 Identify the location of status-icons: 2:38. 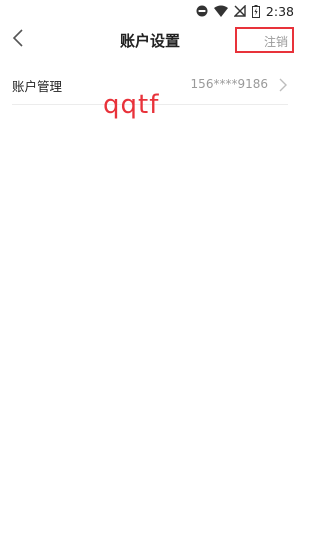
(245, 11).